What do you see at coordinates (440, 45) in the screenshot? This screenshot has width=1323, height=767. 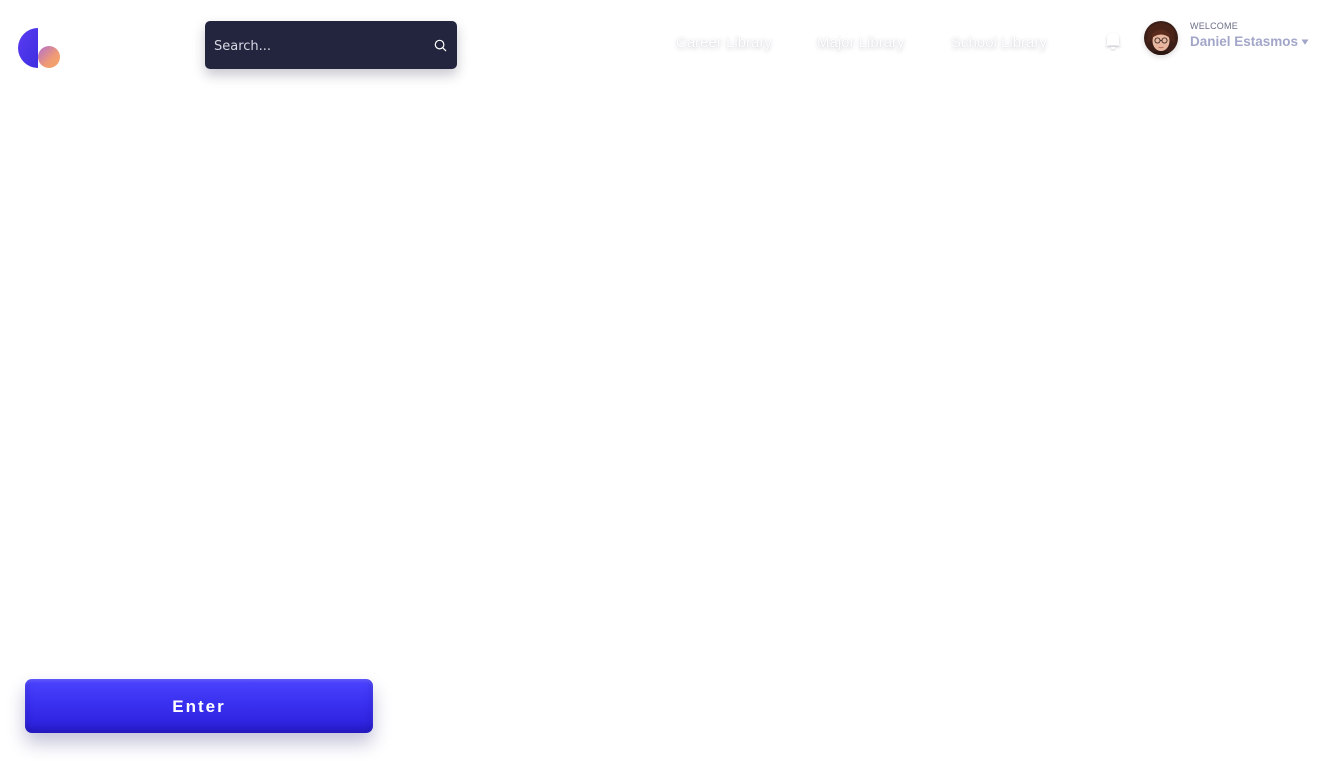 I see `search-icon` at bounding box center [440, 45].